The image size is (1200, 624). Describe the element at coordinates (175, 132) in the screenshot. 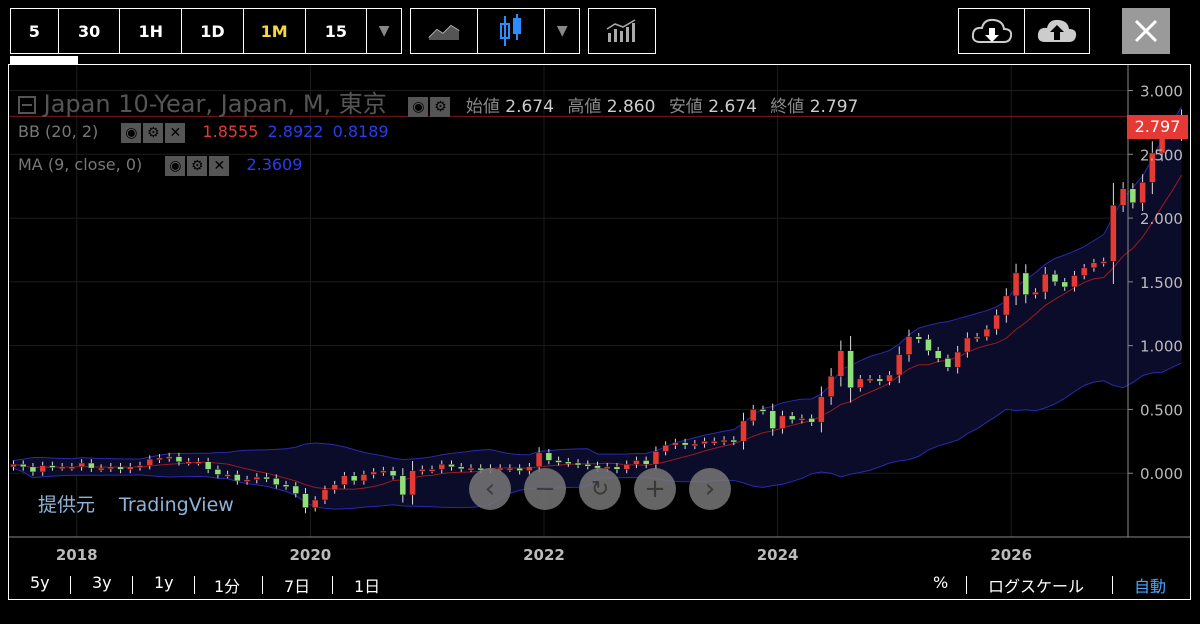

I see `bb-close-icon: ✕` at that location.